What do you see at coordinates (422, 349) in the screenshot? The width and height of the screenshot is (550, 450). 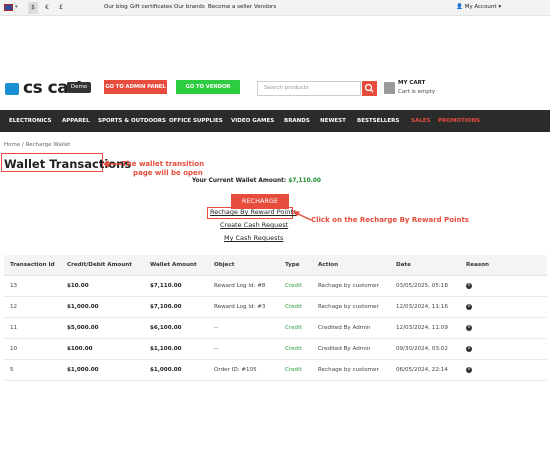 I see `cell-date: 09/30/2024, 03:02` at bounding box center [422, 349].